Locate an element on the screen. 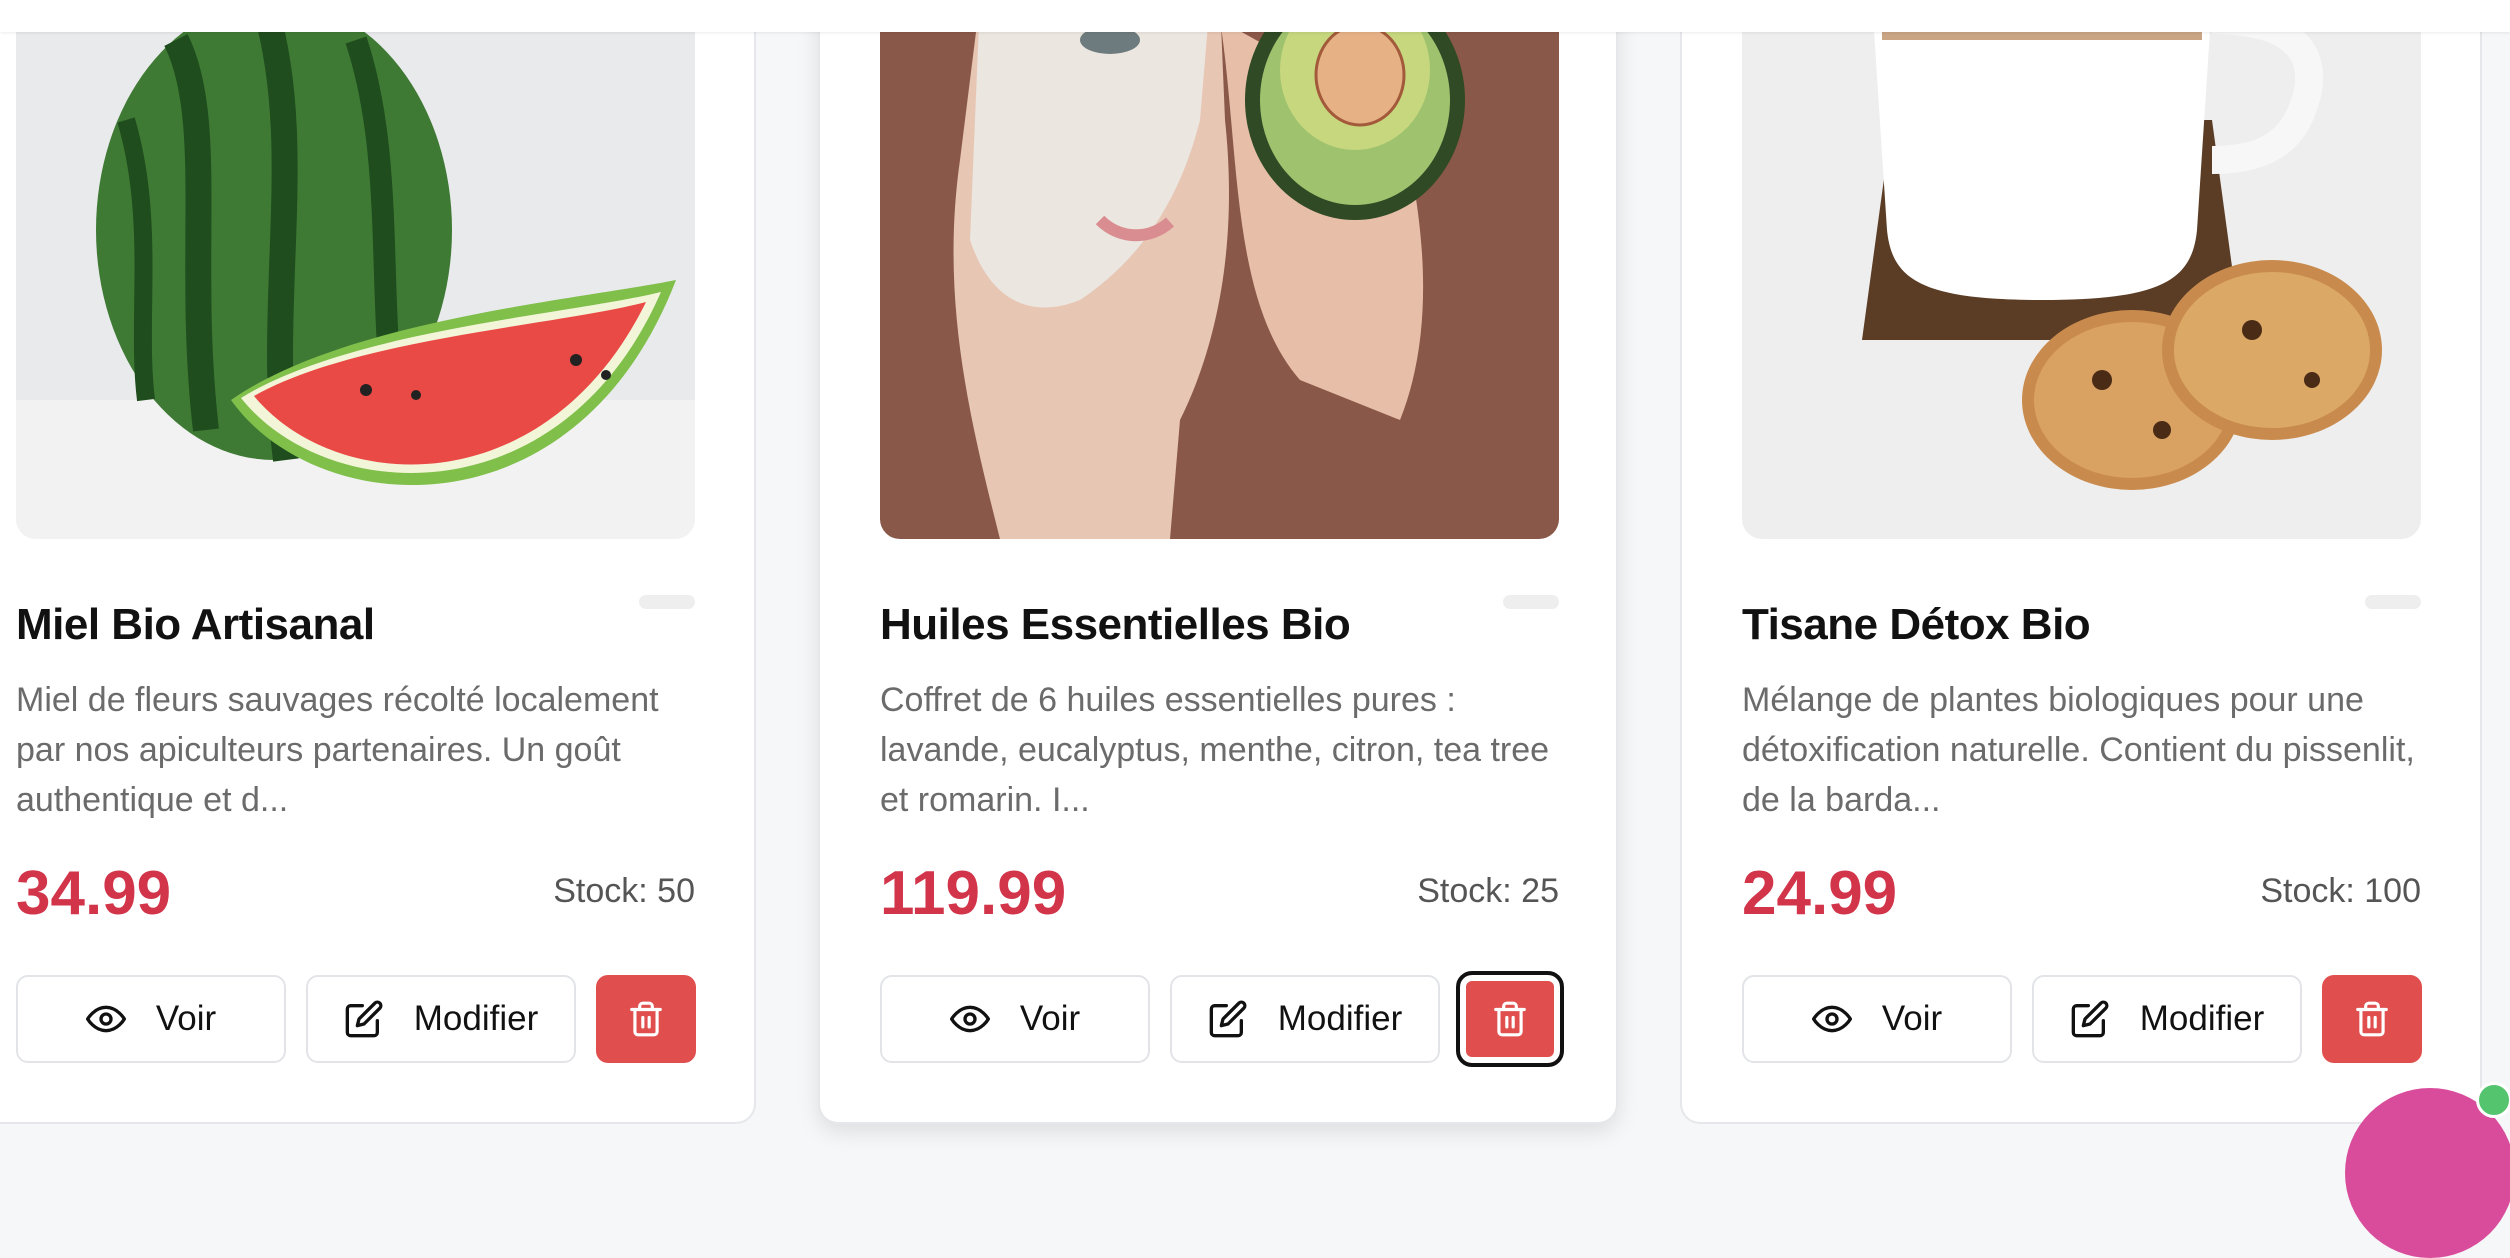  tea-cookies-image is located at coordinates (2081, 269).